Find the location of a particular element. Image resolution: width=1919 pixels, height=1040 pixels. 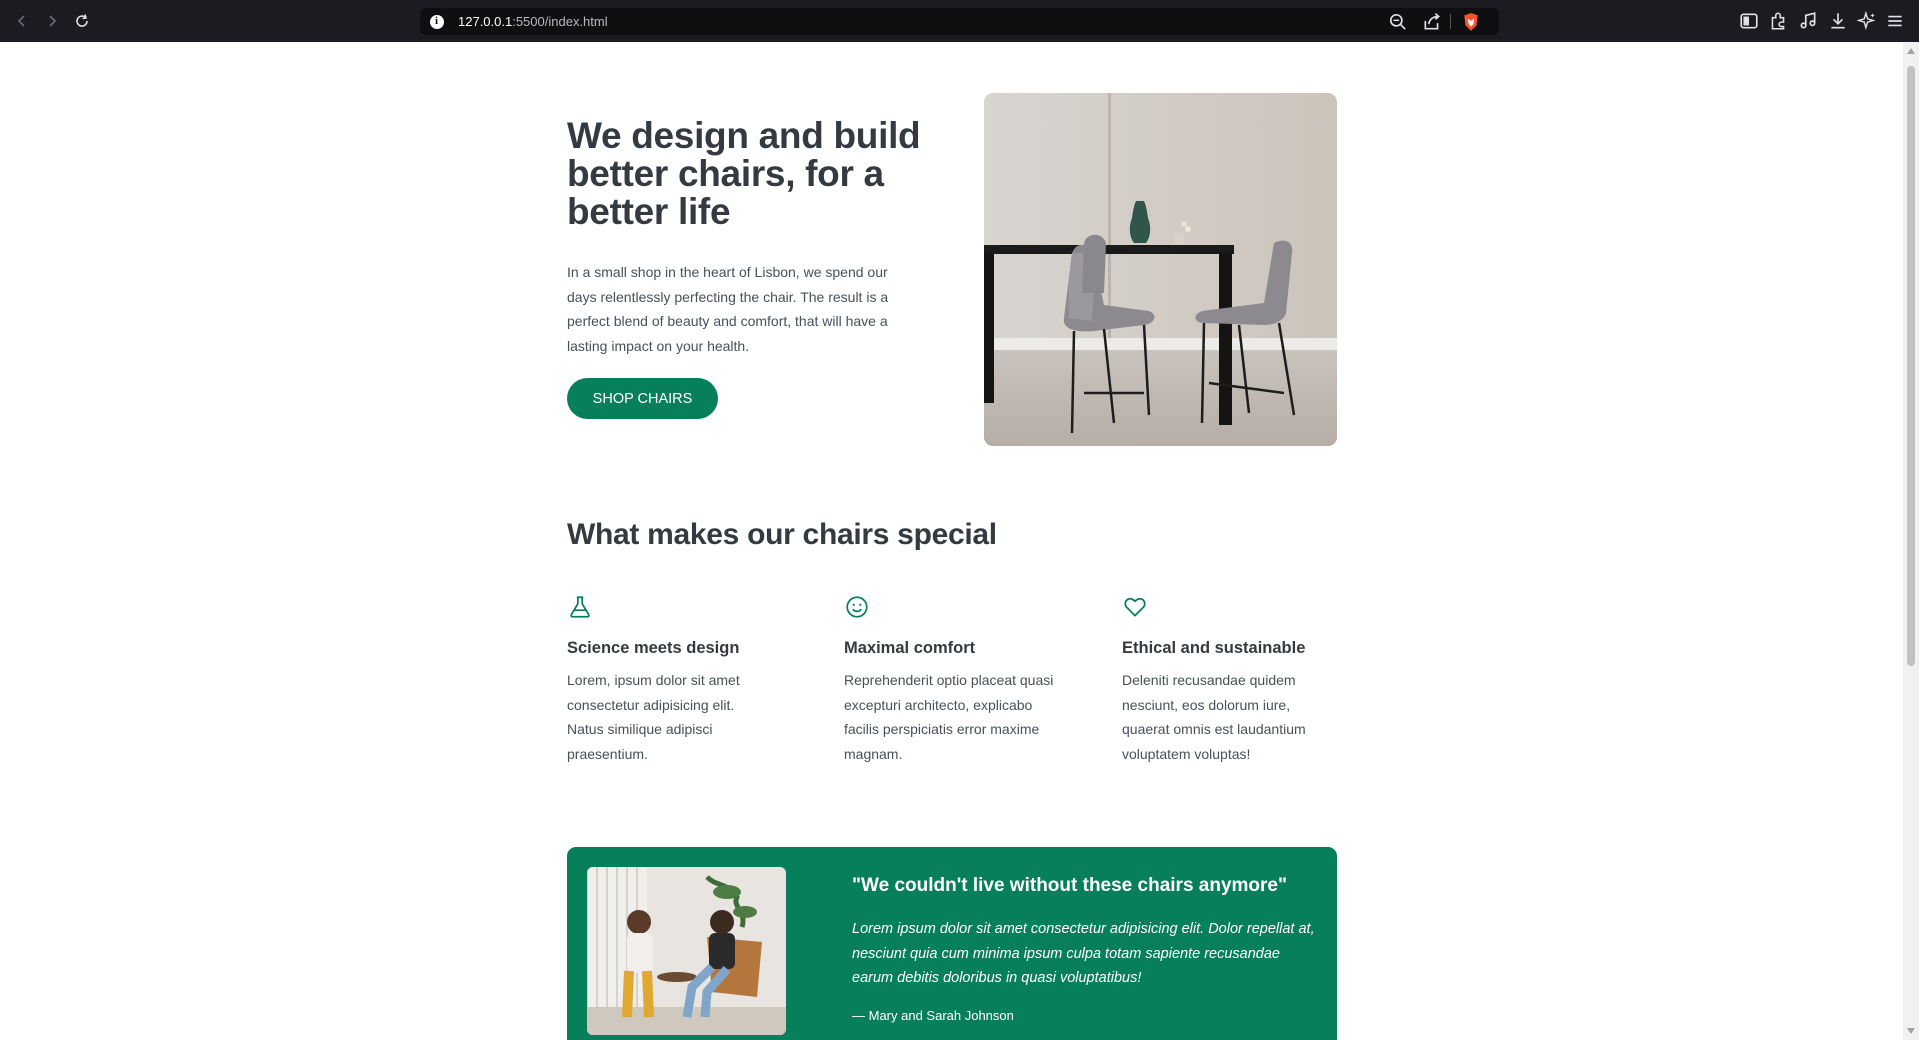

reload-button is located at coordinates (82, 21).